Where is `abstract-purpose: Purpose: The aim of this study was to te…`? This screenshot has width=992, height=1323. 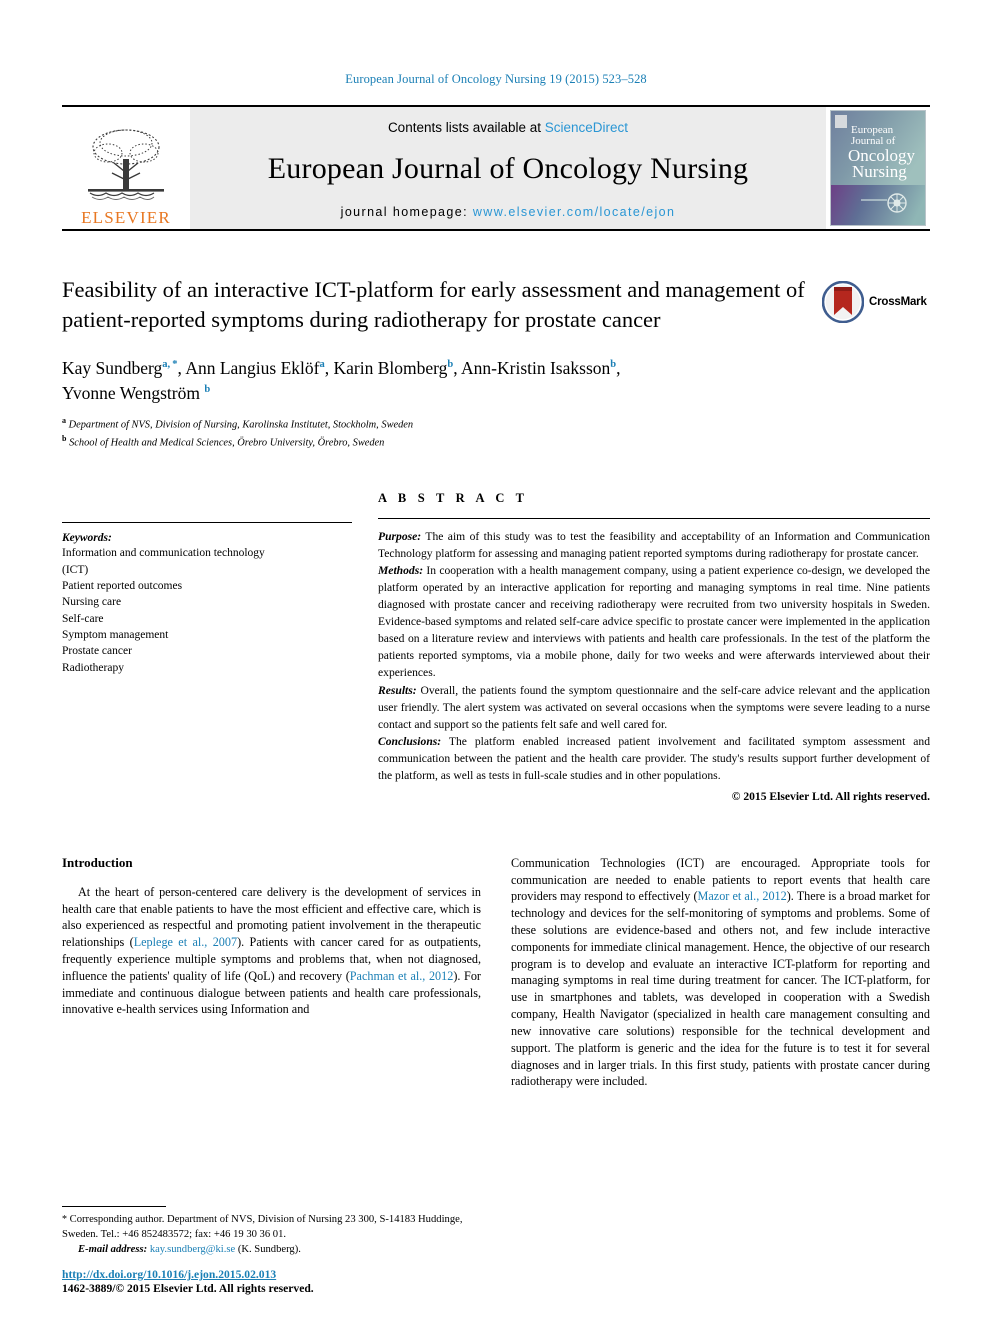
abstract-purpose: Purpose: The aim of this study was to te… is located at coordinates (654, 545).